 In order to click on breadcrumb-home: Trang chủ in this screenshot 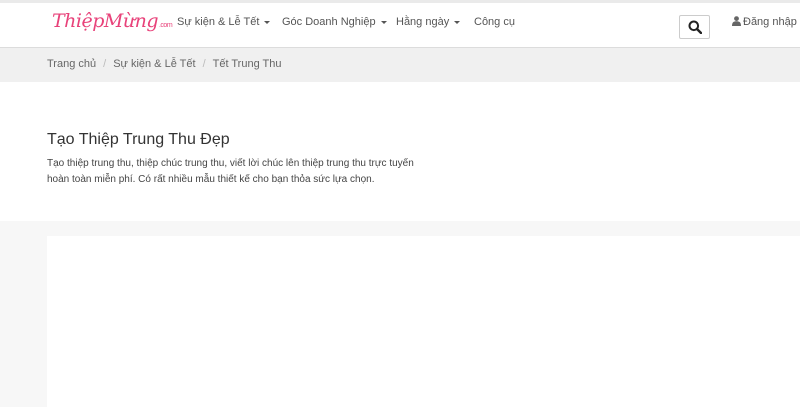, I will do `click(71, 64)`.